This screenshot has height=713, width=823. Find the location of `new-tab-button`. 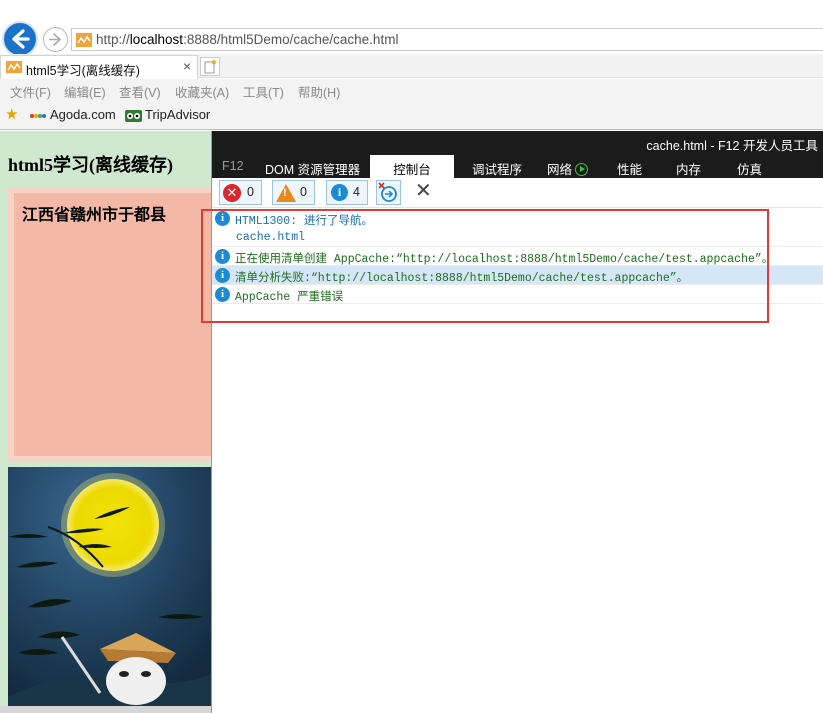

new-tab-button is located at coordinates (210, 66).